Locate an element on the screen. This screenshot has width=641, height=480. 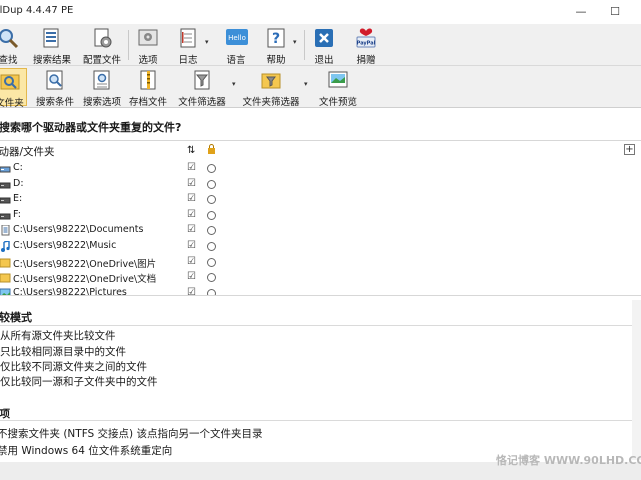
file-preview-icon is located at coordinates (338, 79).